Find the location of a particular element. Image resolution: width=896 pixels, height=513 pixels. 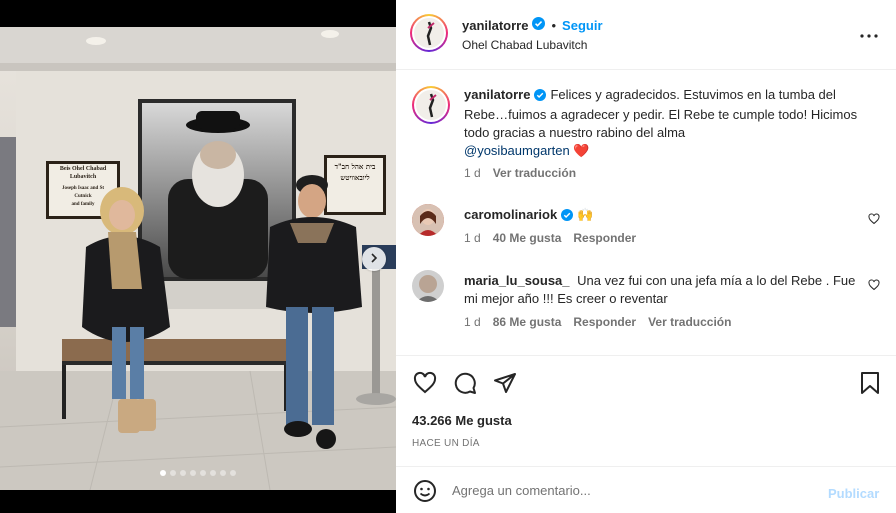

comment-meta: 1 d 40 Me gusta Responder is located at coordinates (550, 238).